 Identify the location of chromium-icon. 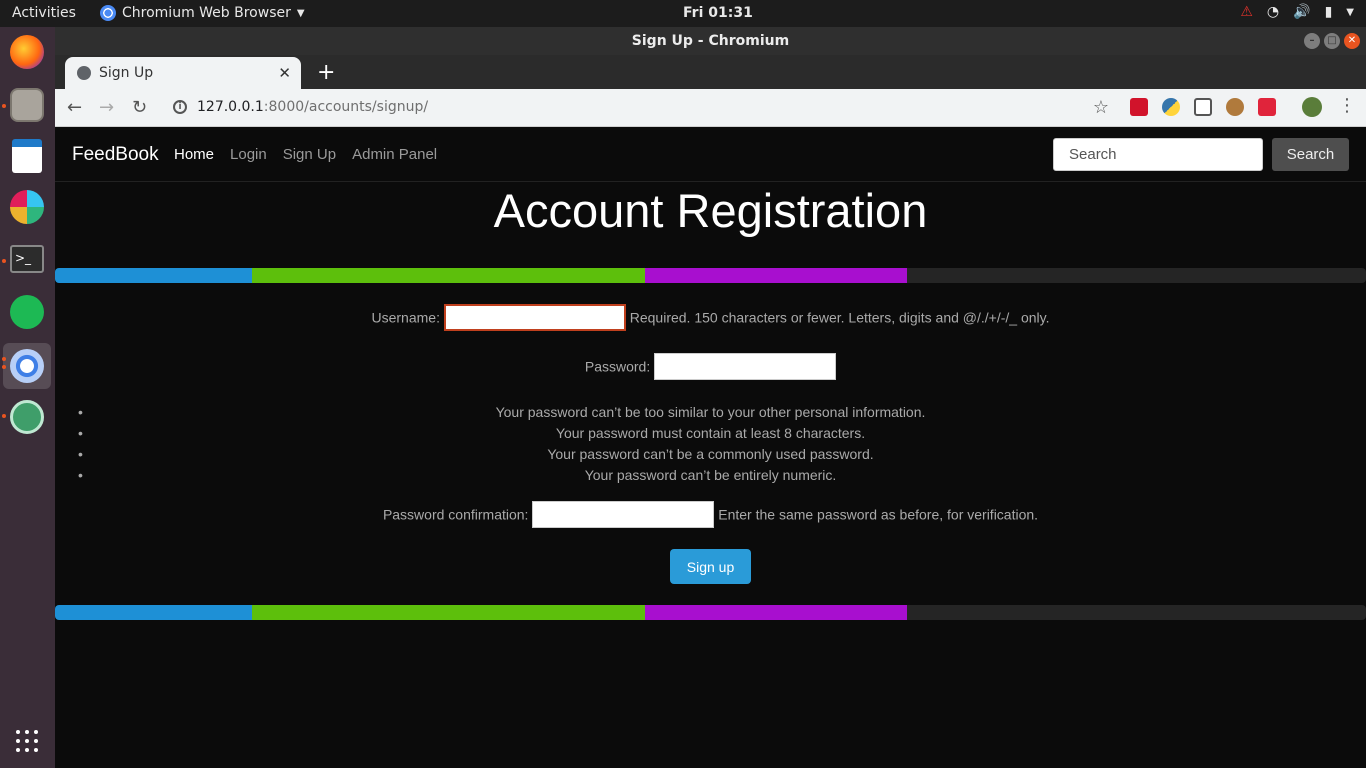
(108, 13).